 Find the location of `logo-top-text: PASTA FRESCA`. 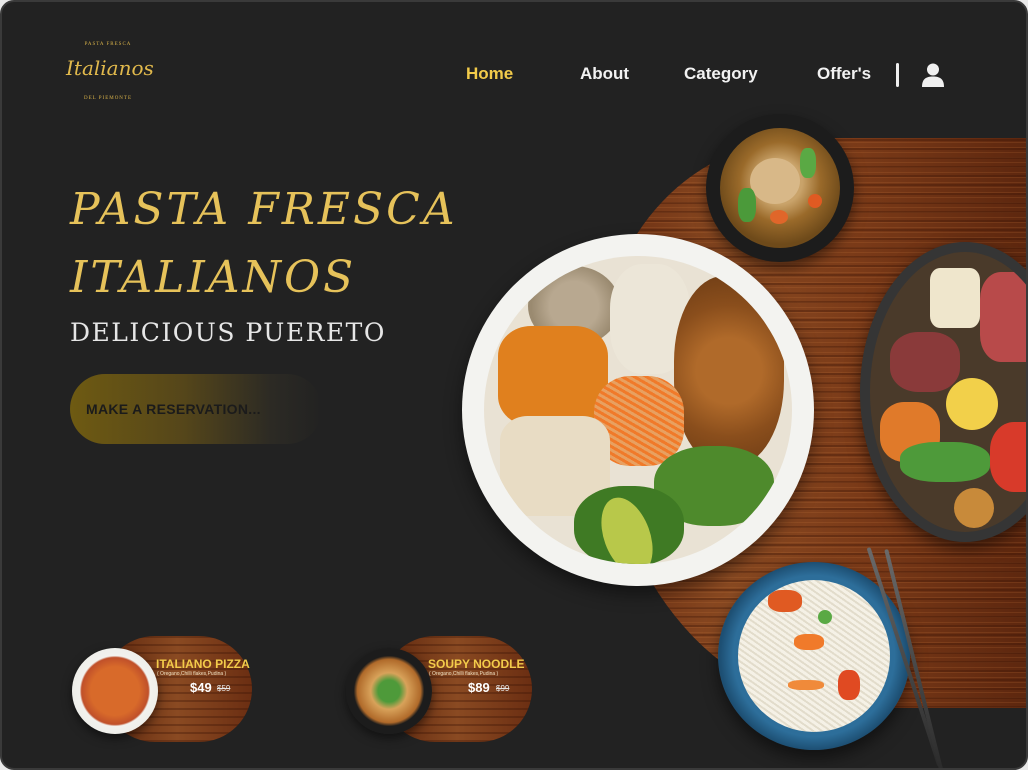

logo-top-text: PASTA FRESCA is located at coordinates (108, 44).